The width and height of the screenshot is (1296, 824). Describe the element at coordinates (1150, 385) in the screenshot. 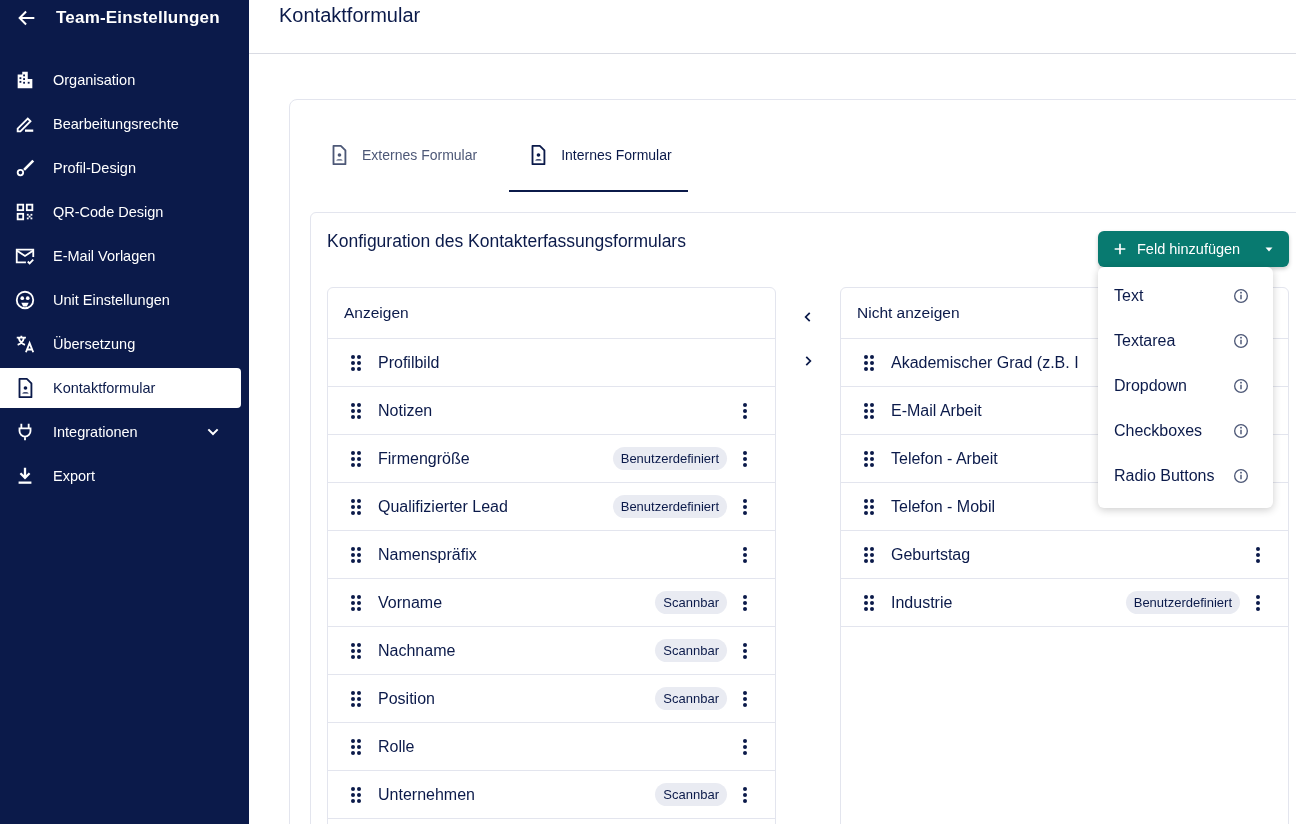

I see `menu-item-label: Dropdown` at that location.